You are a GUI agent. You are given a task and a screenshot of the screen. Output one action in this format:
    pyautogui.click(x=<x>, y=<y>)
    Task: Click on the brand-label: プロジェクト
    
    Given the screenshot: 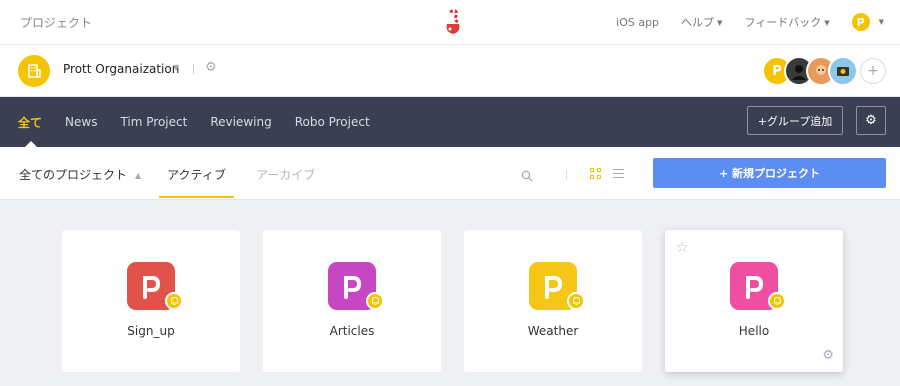 What is the action you would take?
    pyautogui.click(x=56, y=22)
    